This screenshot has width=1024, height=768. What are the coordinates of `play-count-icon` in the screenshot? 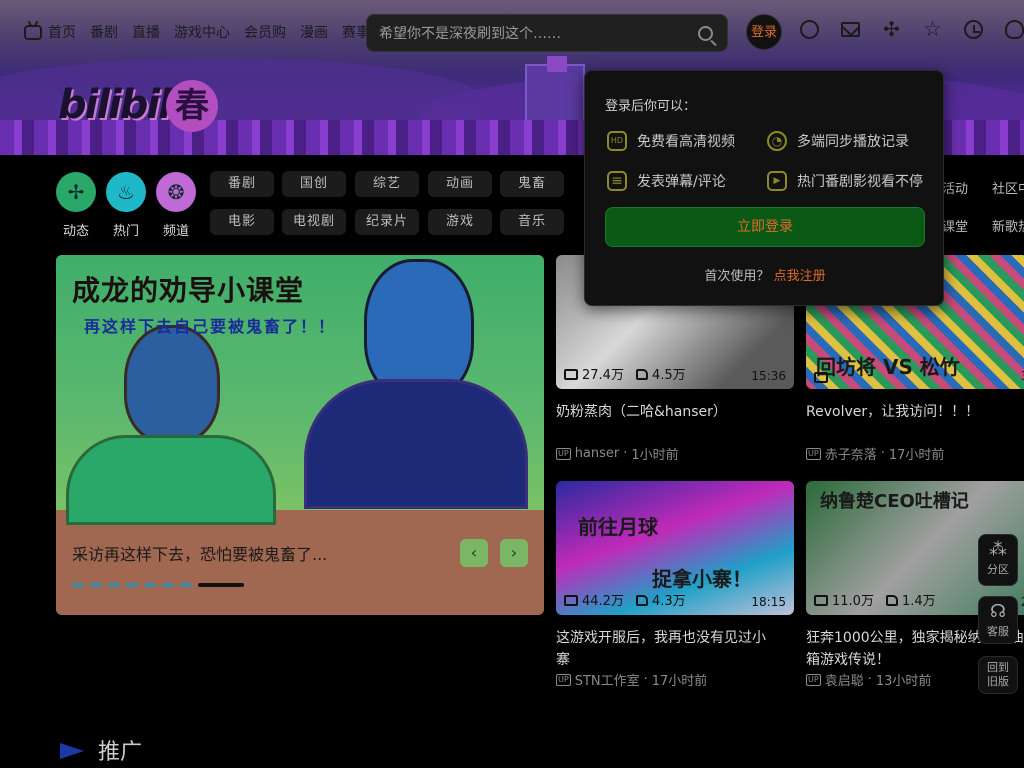 It's located at (821, 377).